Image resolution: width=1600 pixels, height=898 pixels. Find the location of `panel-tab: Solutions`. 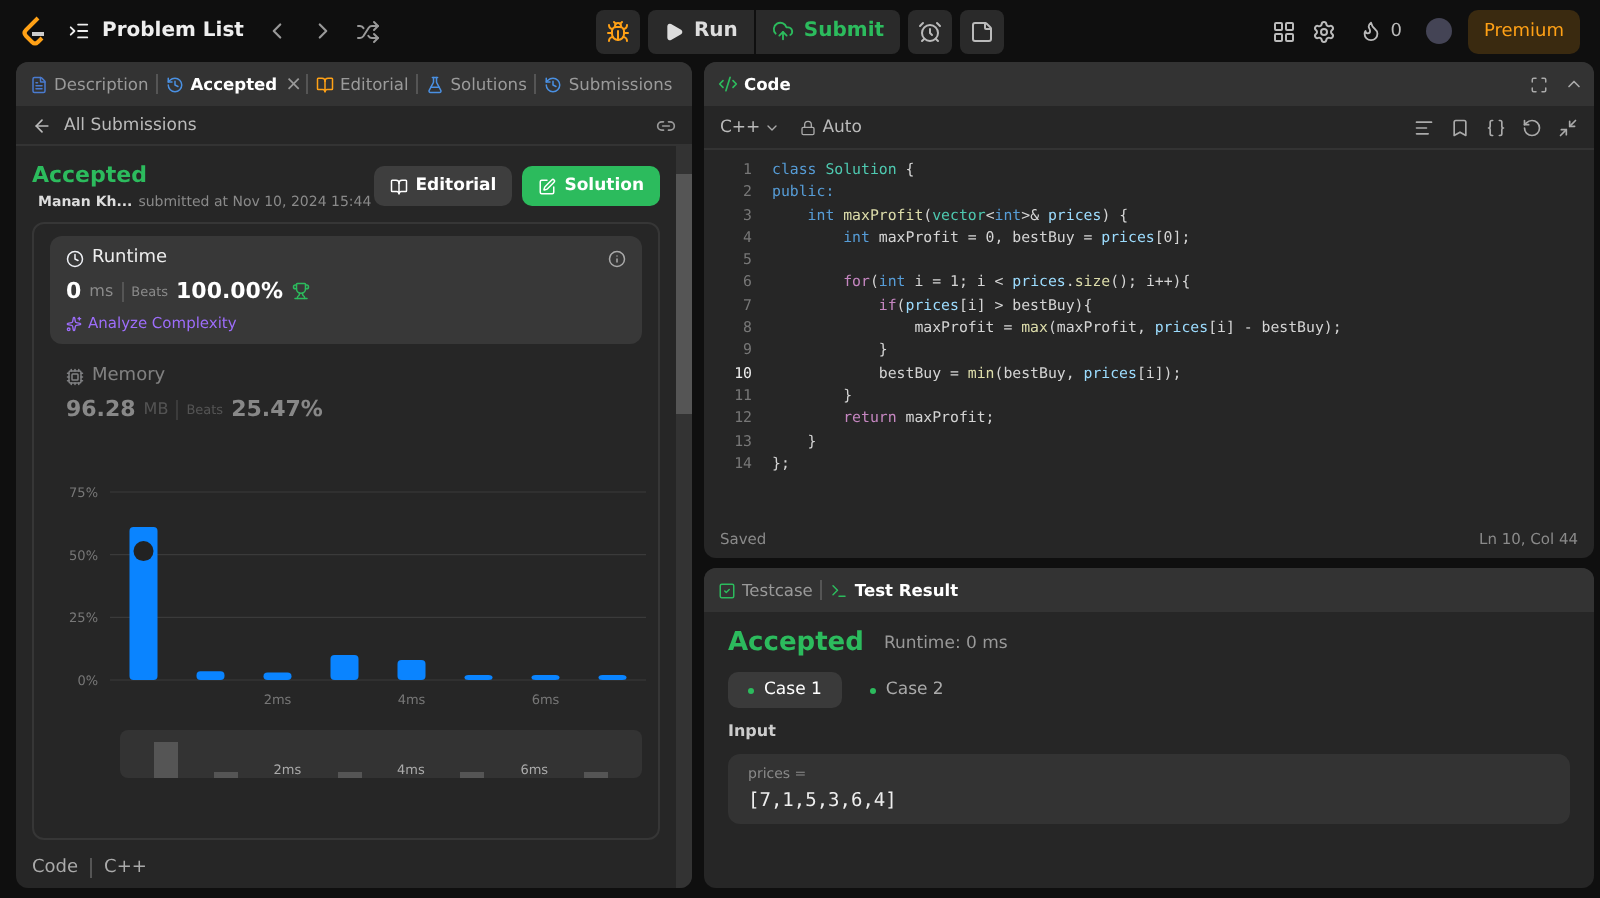

panel-tab: Solutions is located at coordinates (476, 84).